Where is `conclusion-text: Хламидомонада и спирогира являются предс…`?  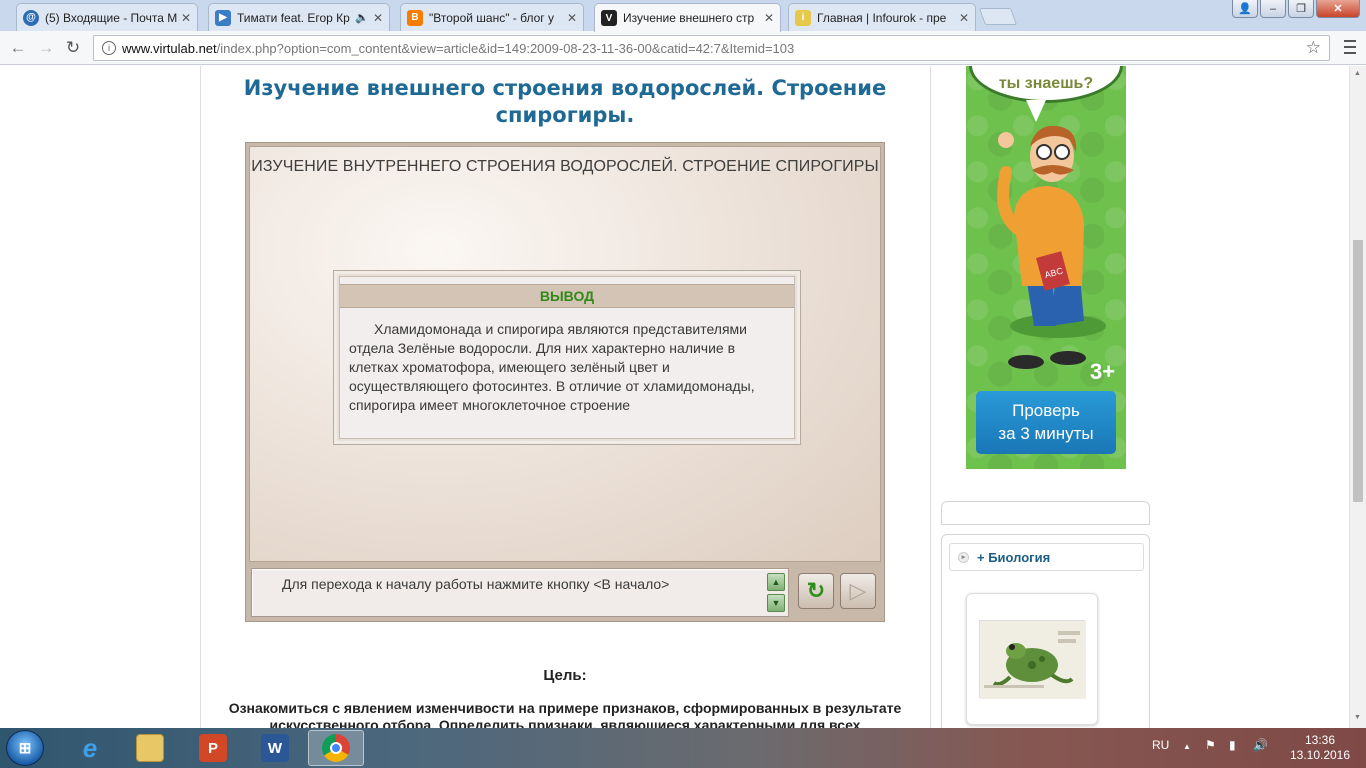
conclusion-text: Хламидомонада и спирогира являются предс… is located at coordinates (552, 367).